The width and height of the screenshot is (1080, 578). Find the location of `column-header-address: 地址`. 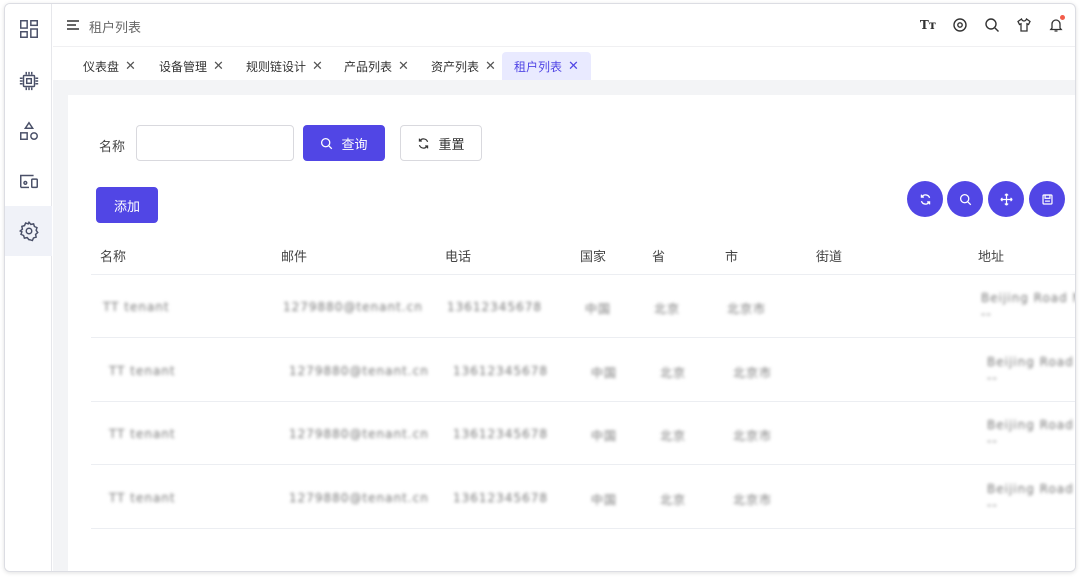

column-header-address: 地址 is located at coordinates (991, 255).